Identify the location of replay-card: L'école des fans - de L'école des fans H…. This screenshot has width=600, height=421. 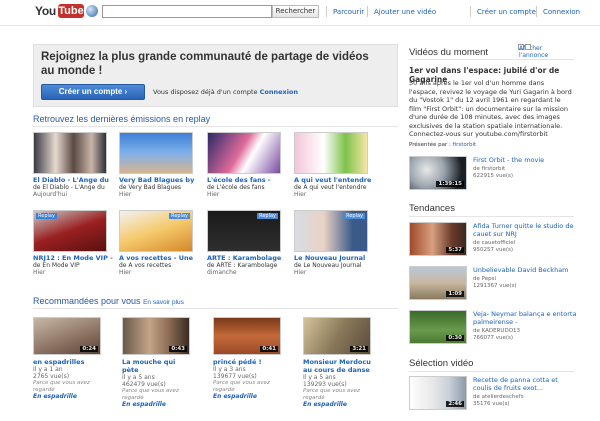
(247, 165).